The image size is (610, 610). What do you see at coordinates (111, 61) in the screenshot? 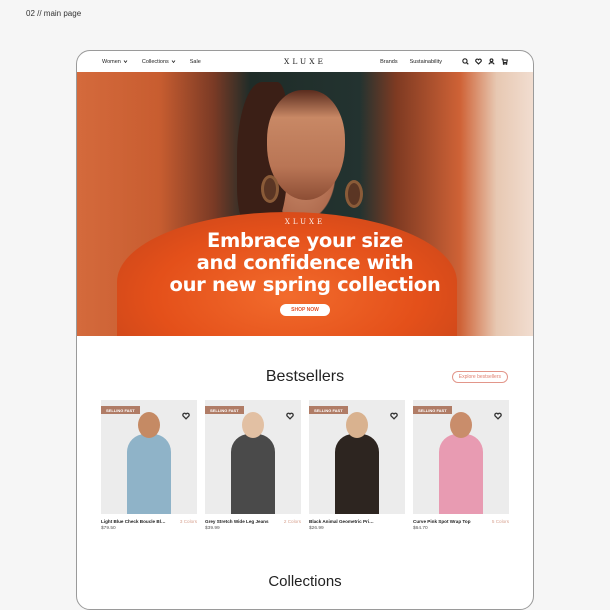
I see `nav-item-label: Women` at bounding box center [111, 61].